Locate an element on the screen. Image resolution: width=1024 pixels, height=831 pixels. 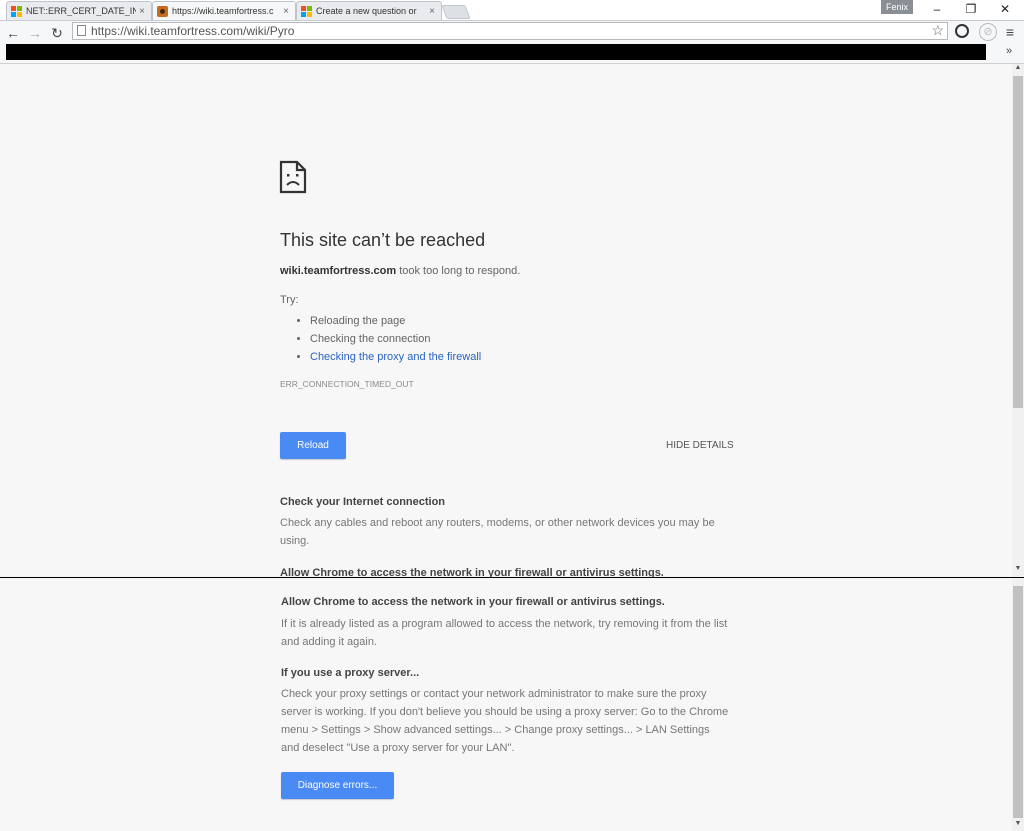
error-code: ERR_CONNECTION_TIMED_OUT is located at coordinates (347, 384).